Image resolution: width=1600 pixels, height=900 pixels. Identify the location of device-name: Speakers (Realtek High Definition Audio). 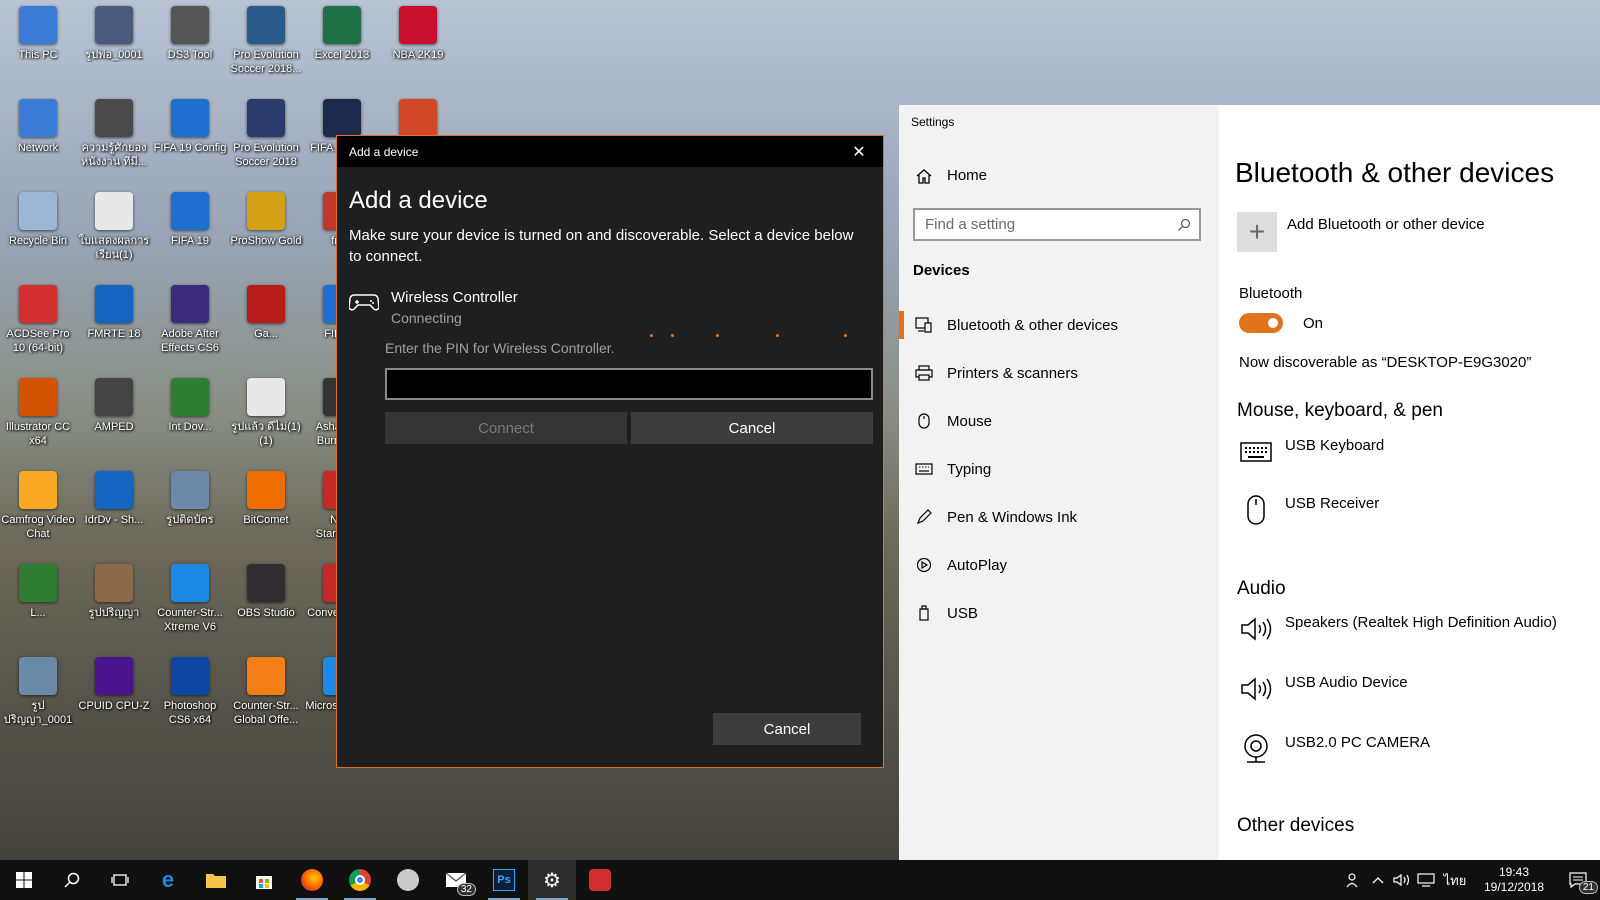
(1421, 622).